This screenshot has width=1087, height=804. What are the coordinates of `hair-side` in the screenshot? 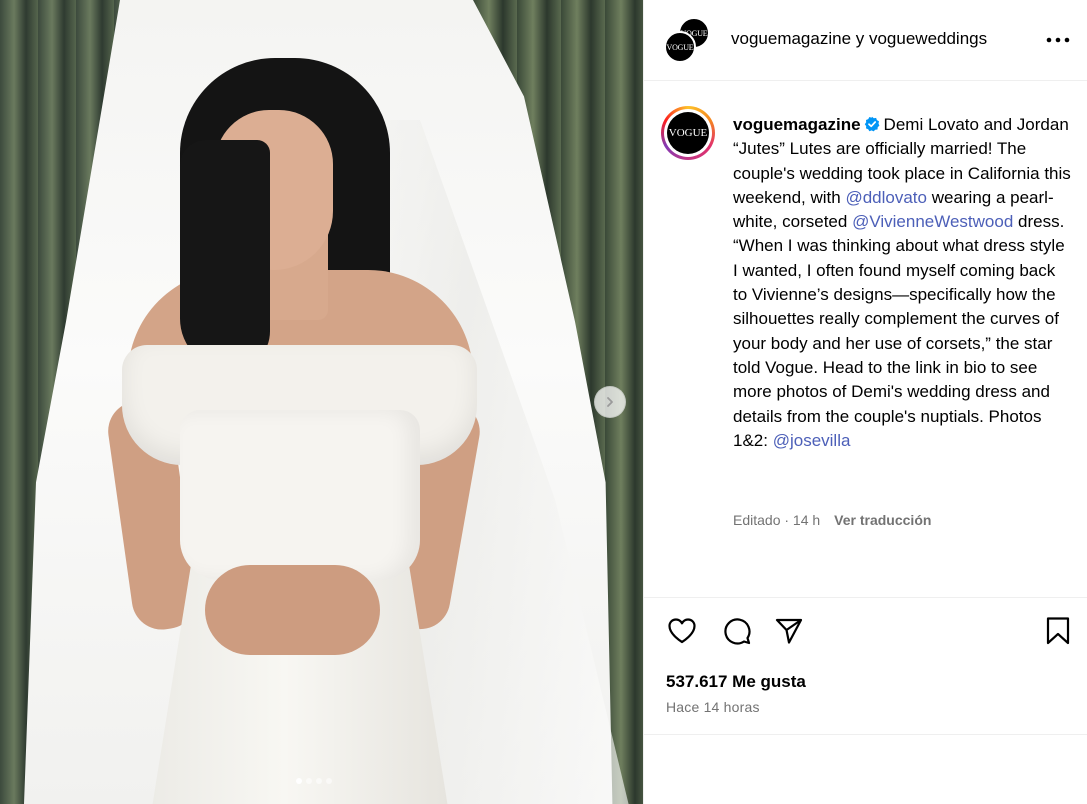 It's located at (225, 255).